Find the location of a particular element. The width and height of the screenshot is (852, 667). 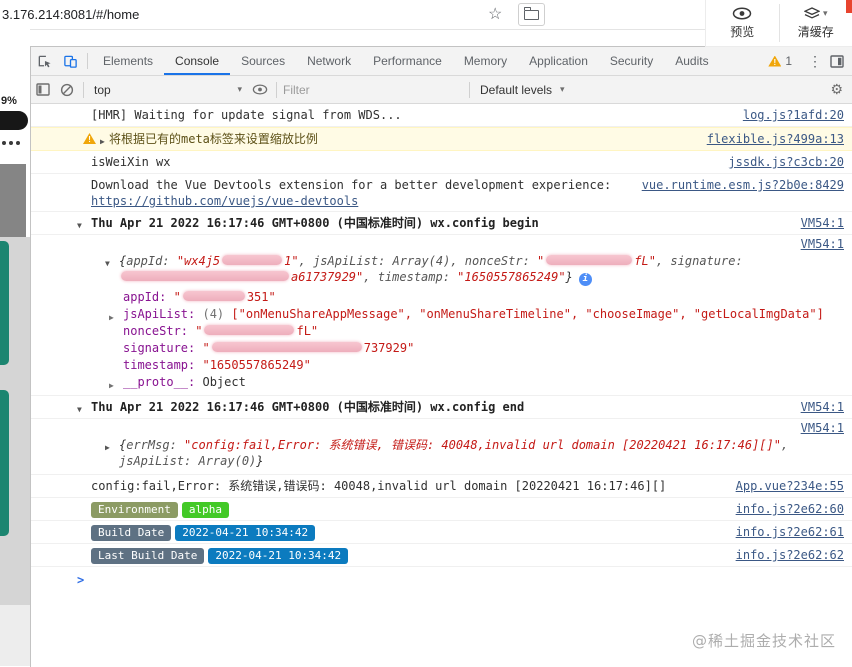

info-icon: i is located at coordinates (585, 279).